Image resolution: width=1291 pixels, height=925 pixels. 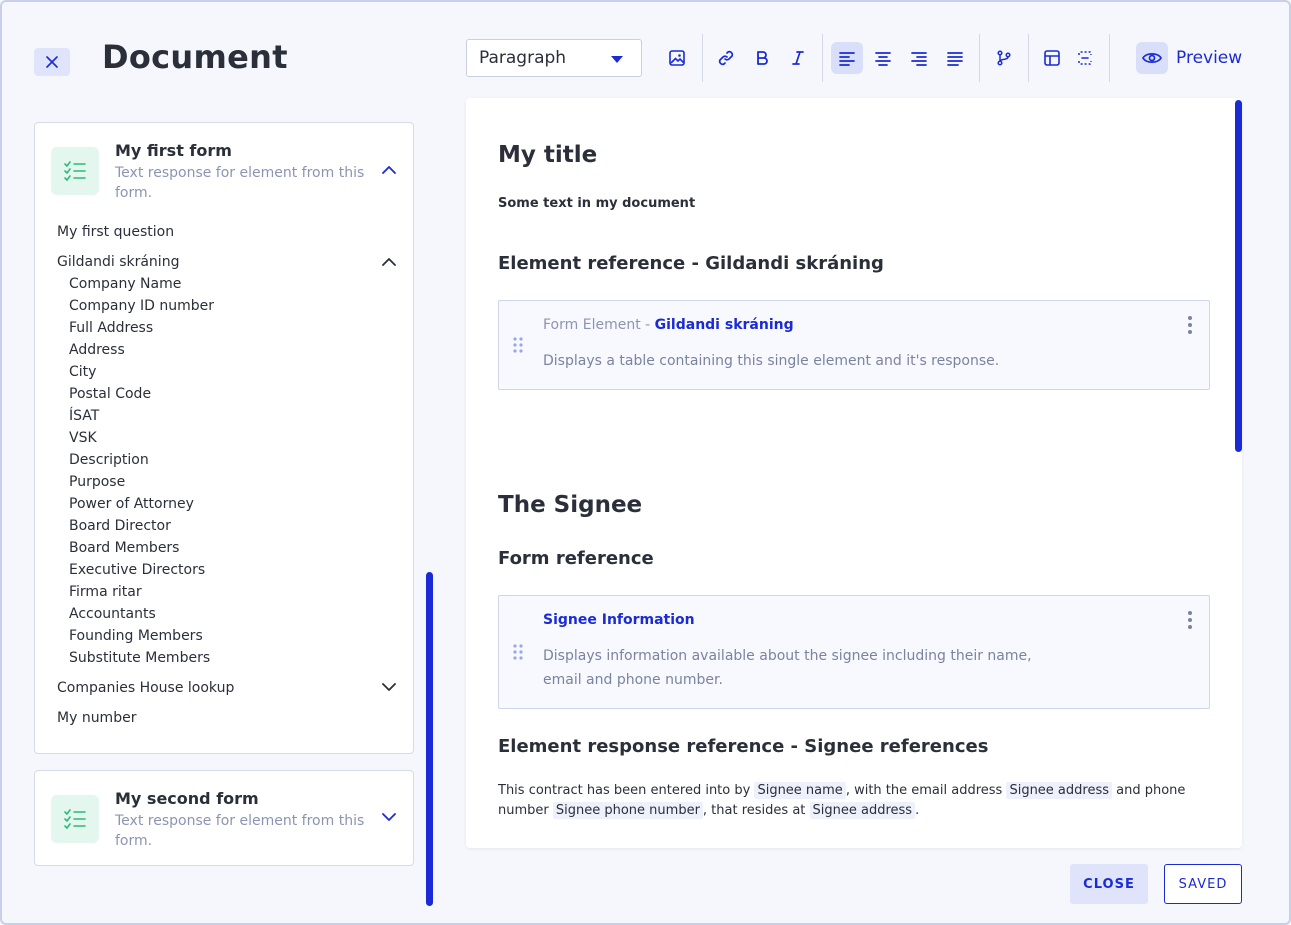 What do you see at coordinates (1085, 58) in the screenshot?
I see `insert-field-button` at bounding box center [1085, 58].